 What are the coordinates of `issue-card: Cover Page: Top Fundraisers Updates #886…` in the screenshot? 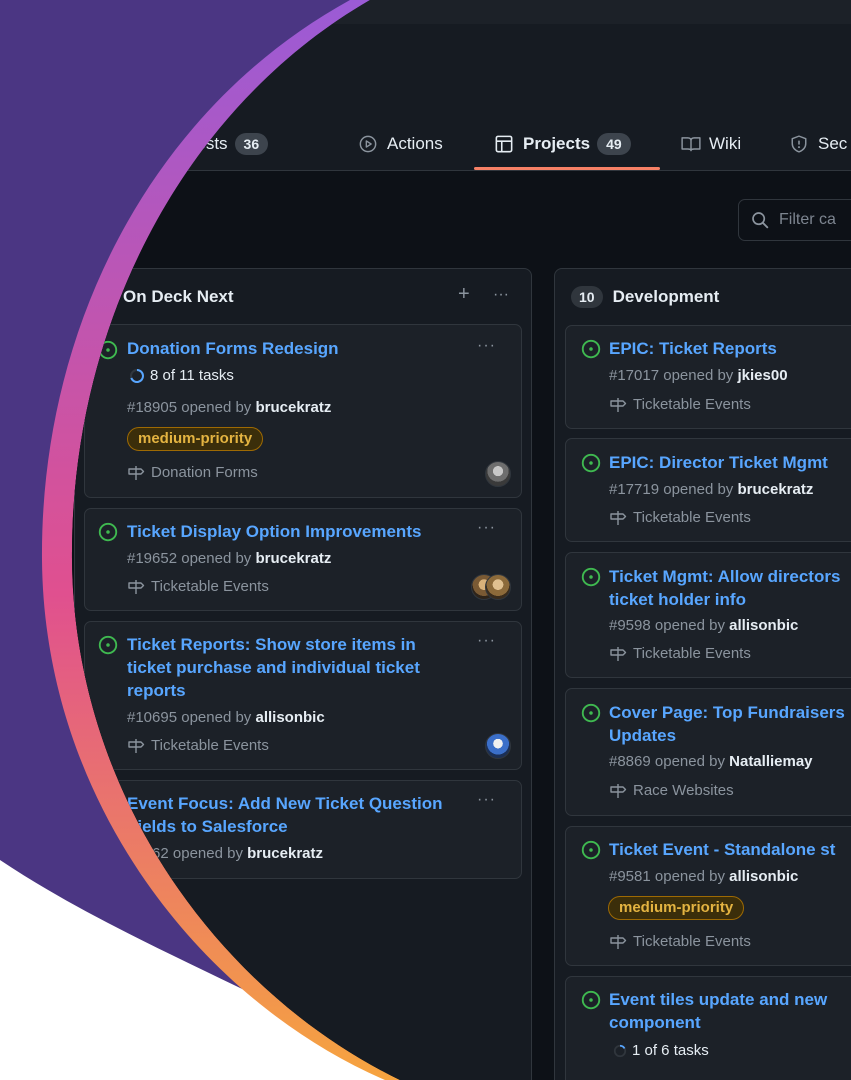 It's located at (708, 752).